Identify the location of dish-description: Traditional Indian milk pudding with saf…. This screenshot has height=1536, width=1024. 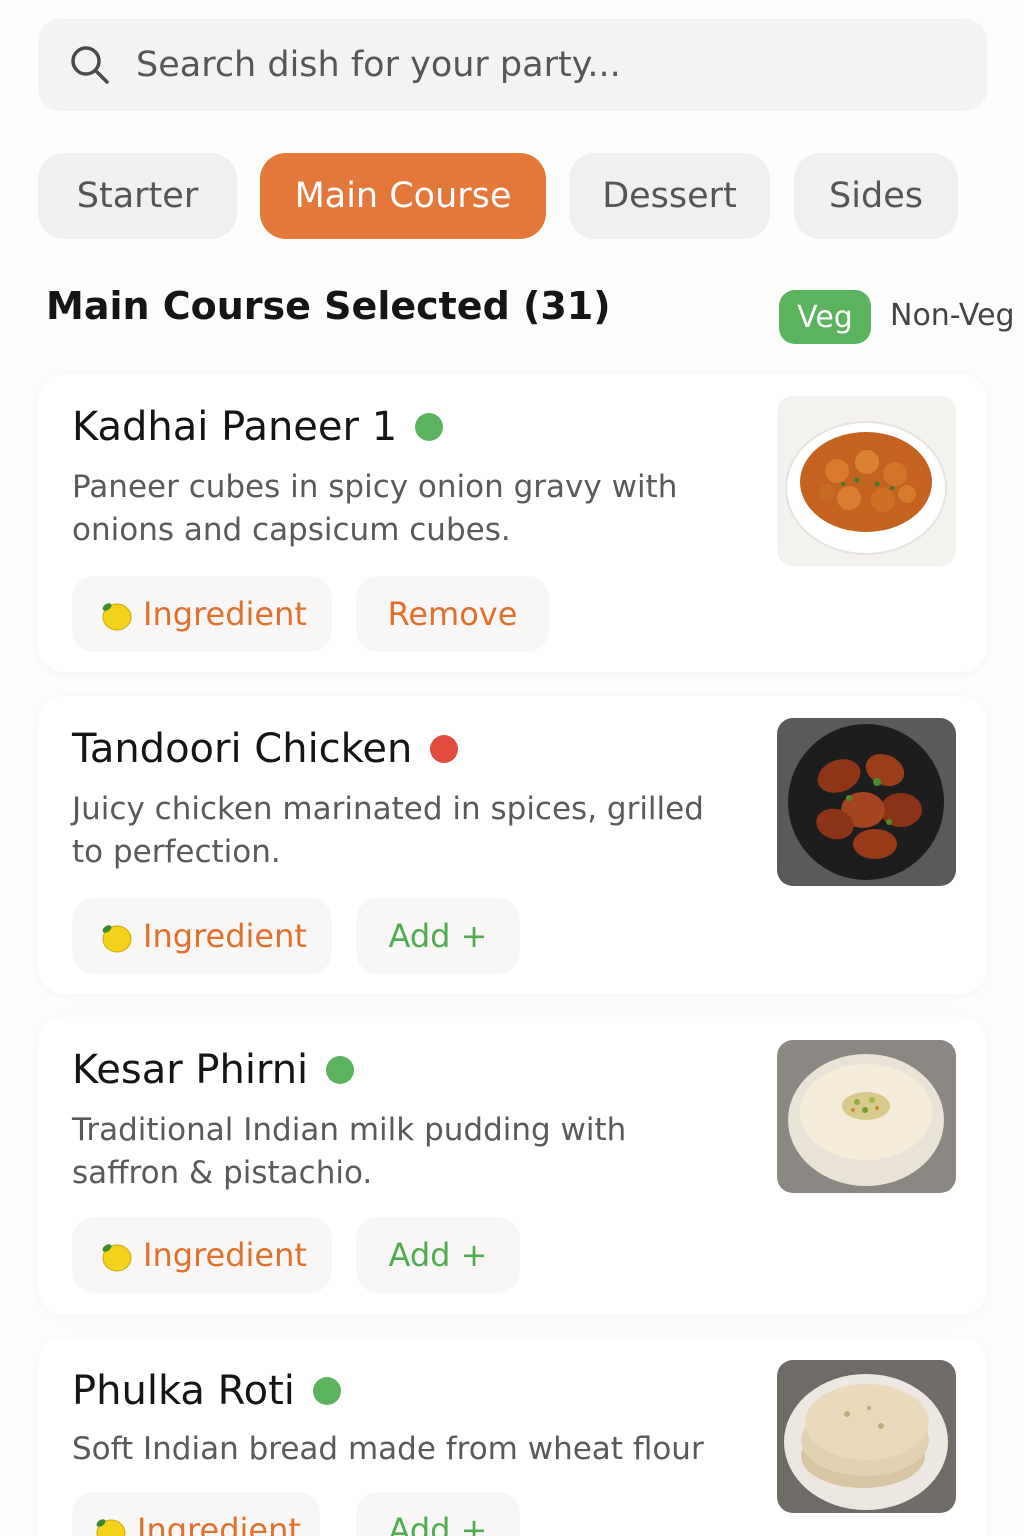
(349, 1151).